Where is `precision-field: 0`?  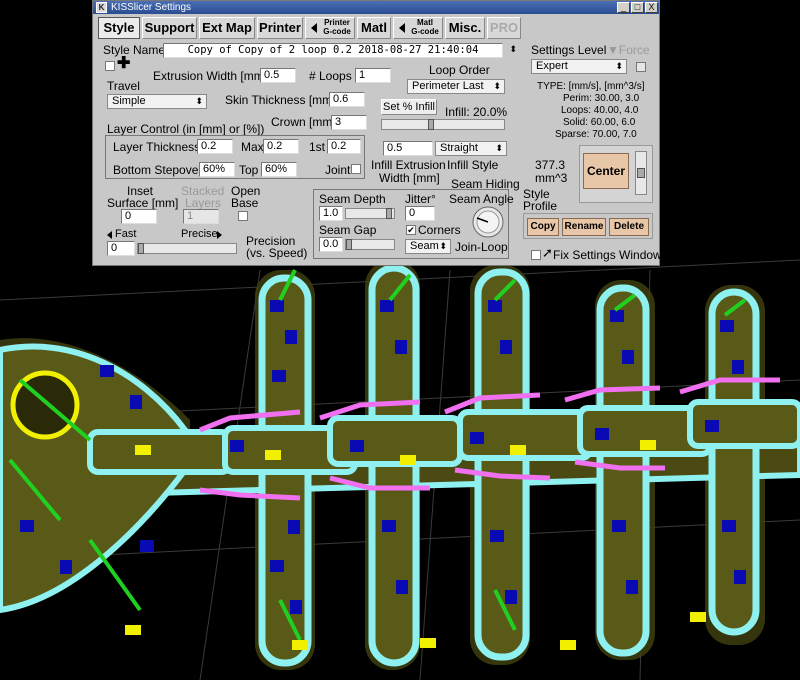
precision-field: 0 is located at coordinates (121, 248).